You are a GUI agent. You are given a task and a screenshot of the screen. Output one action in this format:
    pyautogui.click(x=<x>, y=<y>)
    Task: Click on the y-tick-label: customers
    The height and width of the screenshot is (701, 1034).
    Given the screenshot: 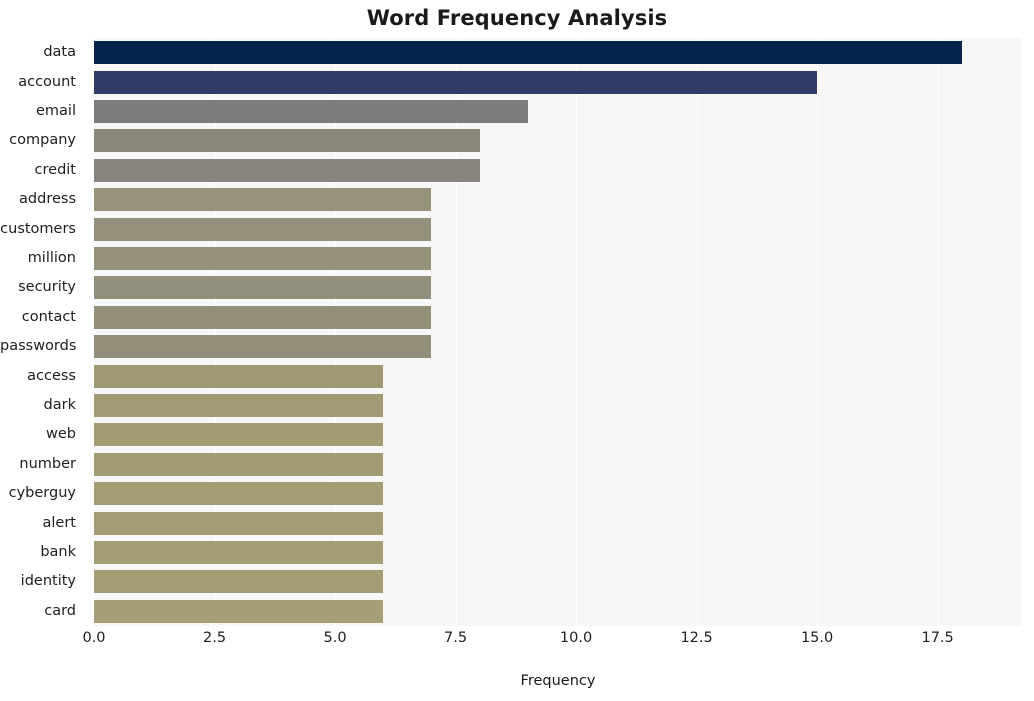 What is the action you would take?
    pyautogui.click(x=38, y=228)
    